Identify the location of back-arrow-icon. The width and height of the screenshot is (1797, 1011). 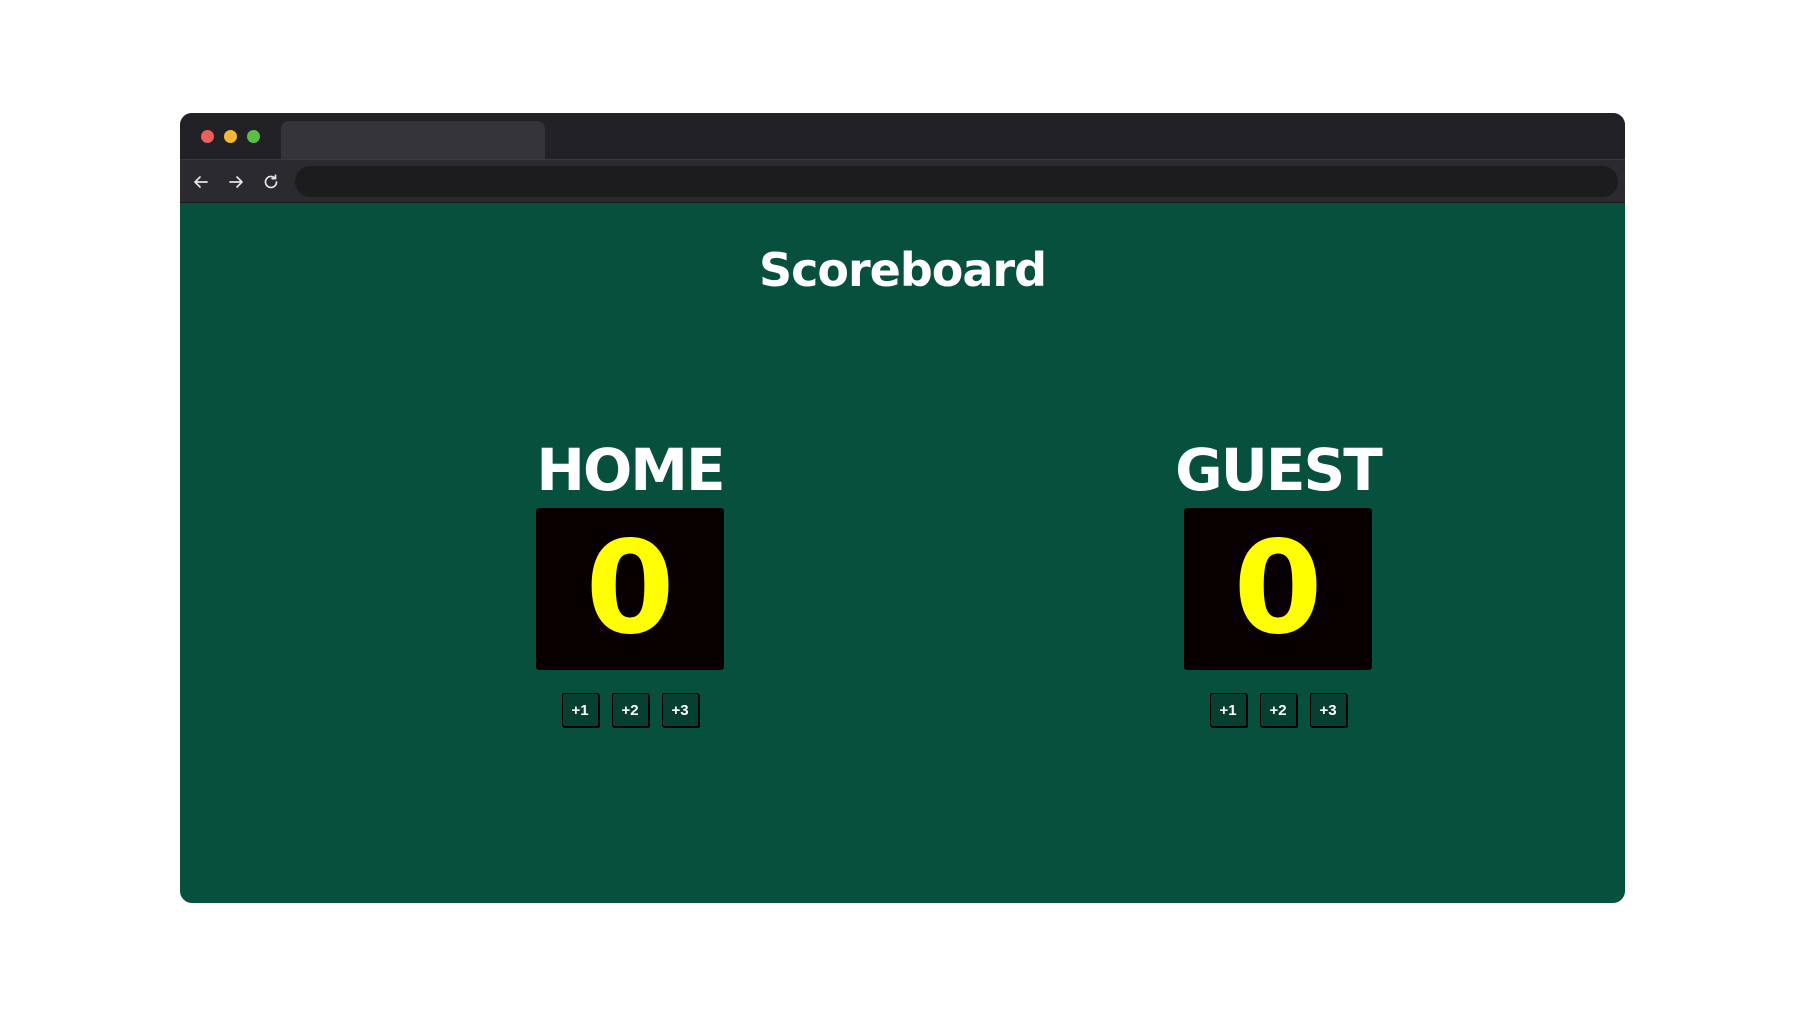
(201, 182).